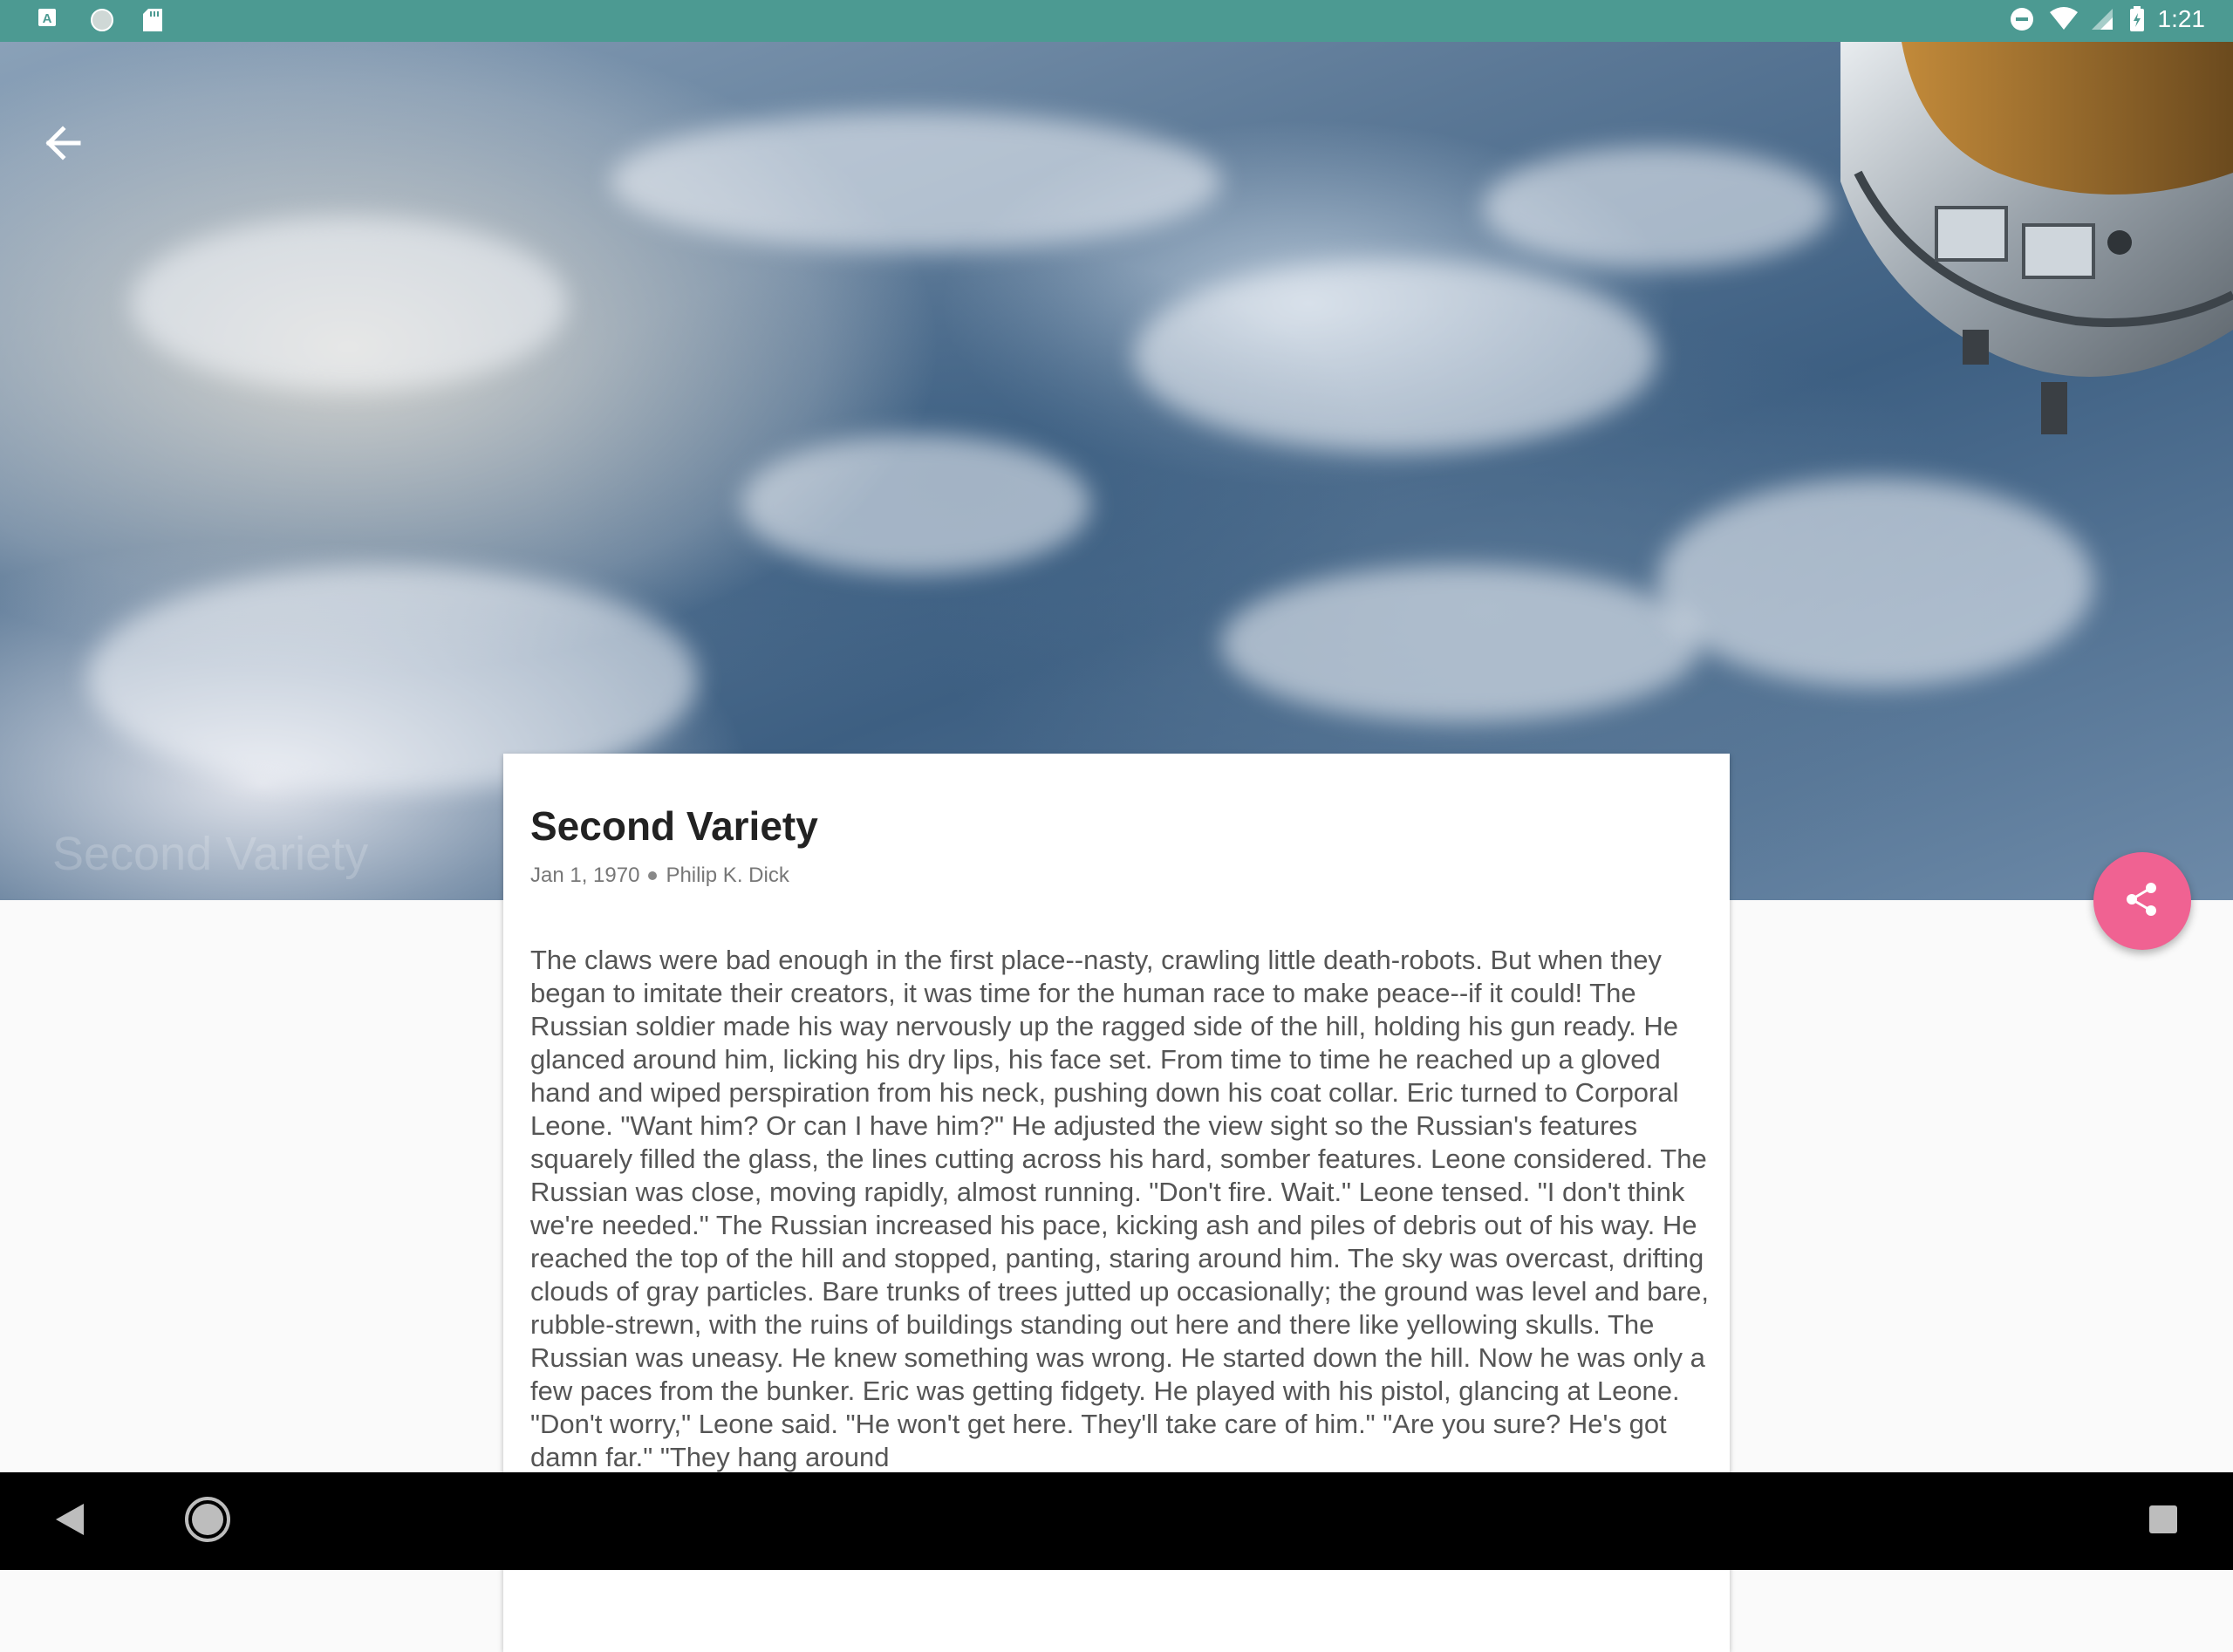  I want to click on status-bar: A 1:21, so click(1116, 21).